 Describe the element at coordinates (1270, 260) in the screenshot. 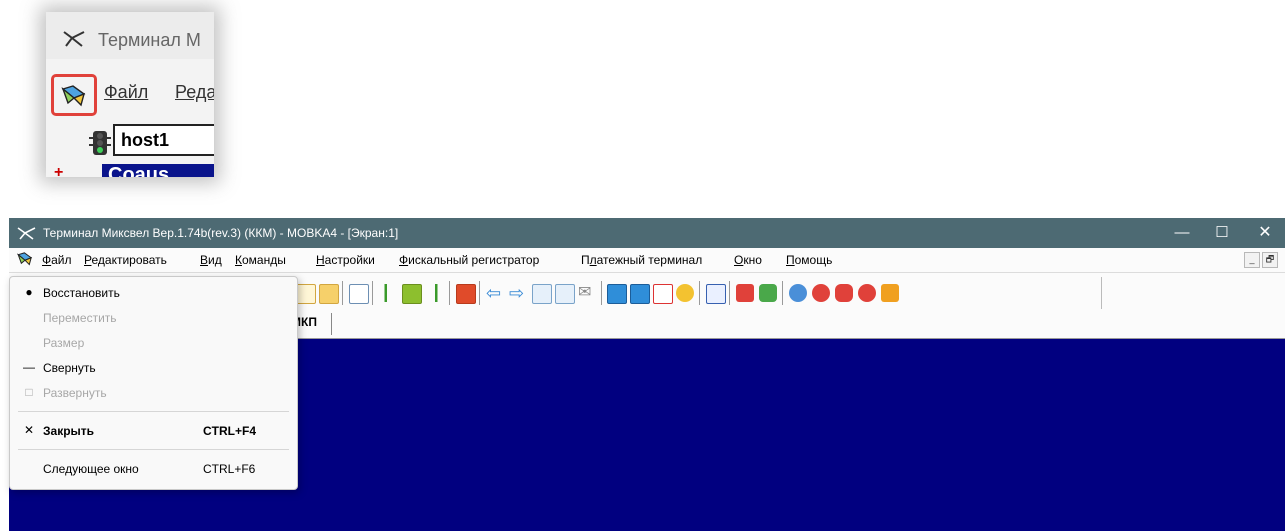

I see `mdi-restore-button: 🗗` at that location.